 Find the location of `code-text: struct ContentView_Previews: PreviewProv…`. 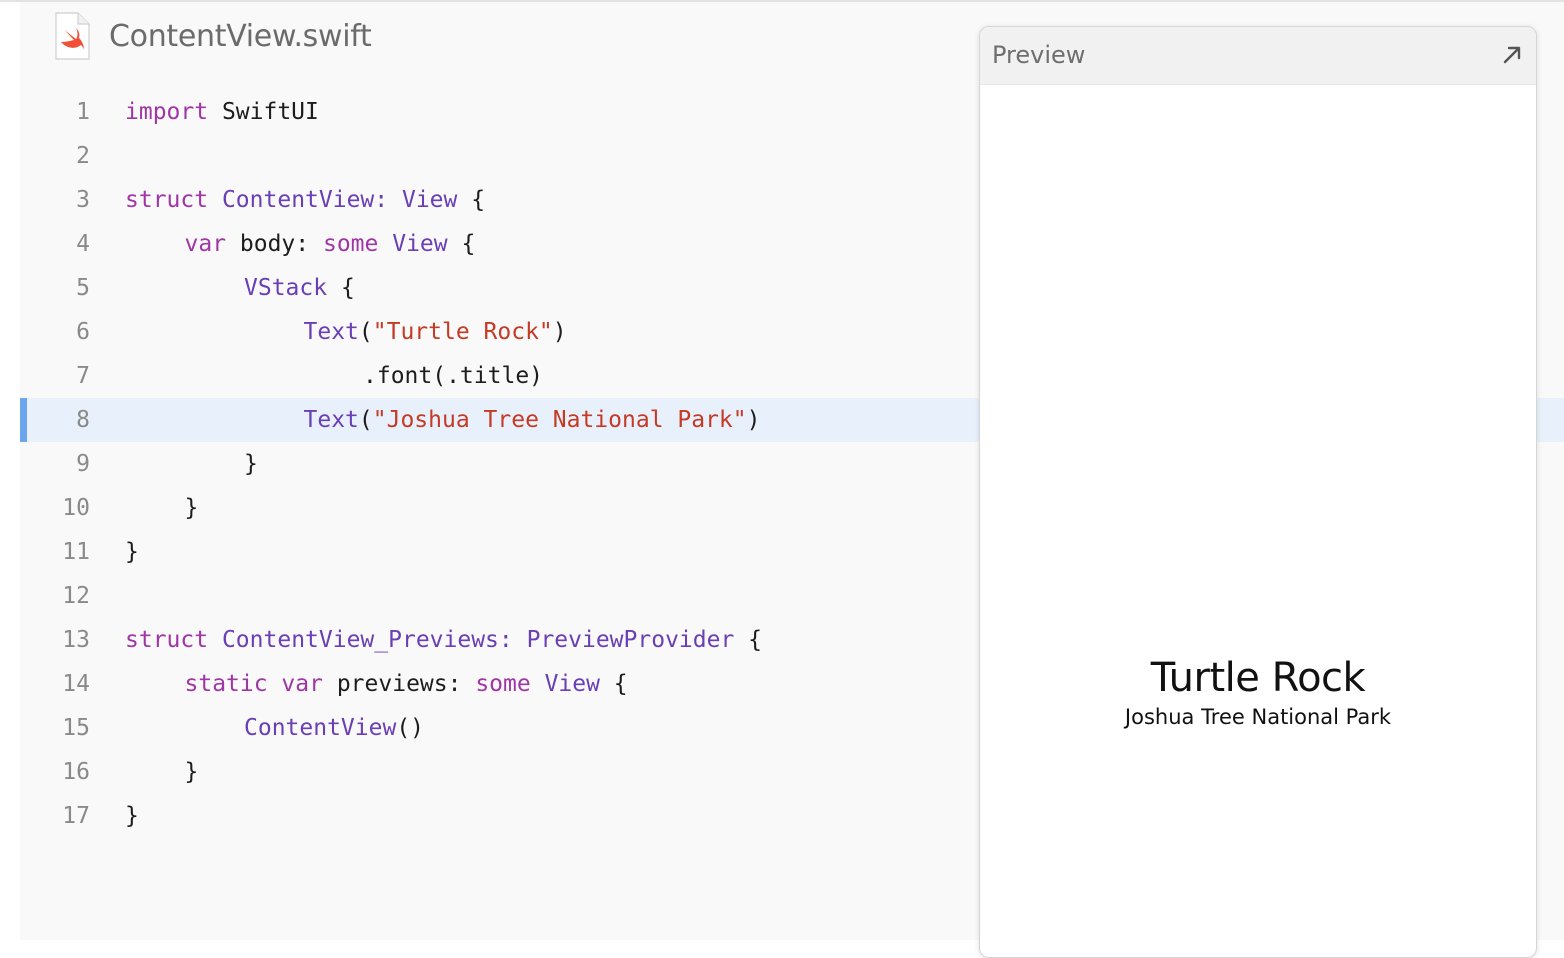

code-text: struct ContentView_Previews: PreviewProv… is located at coordinates (443, 640).